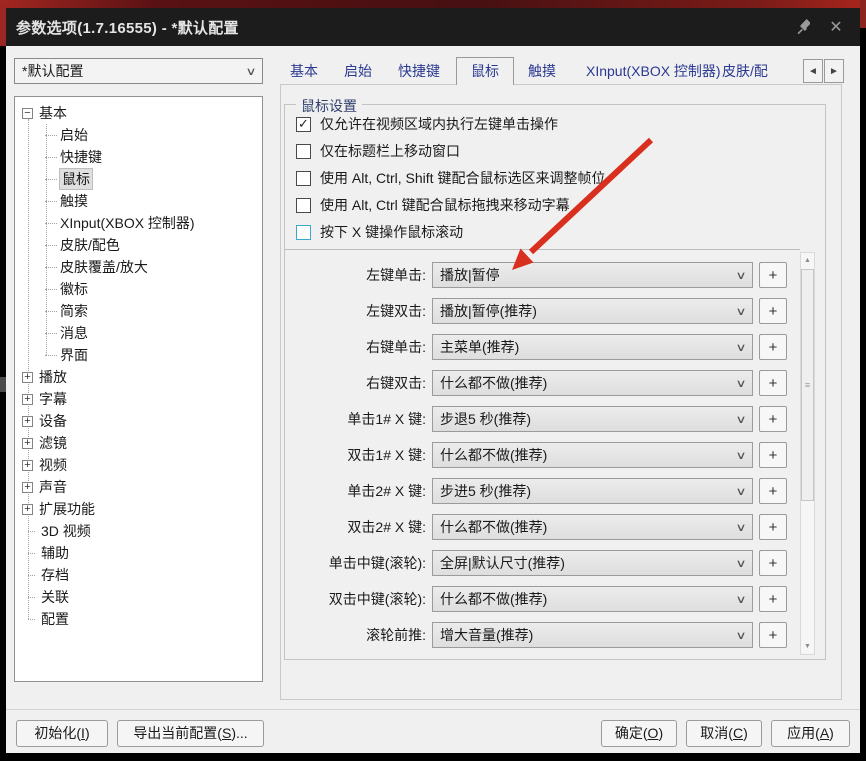 The image size is (866, 761). I want to click on tree-item-label: 消息, so click(74, 333).